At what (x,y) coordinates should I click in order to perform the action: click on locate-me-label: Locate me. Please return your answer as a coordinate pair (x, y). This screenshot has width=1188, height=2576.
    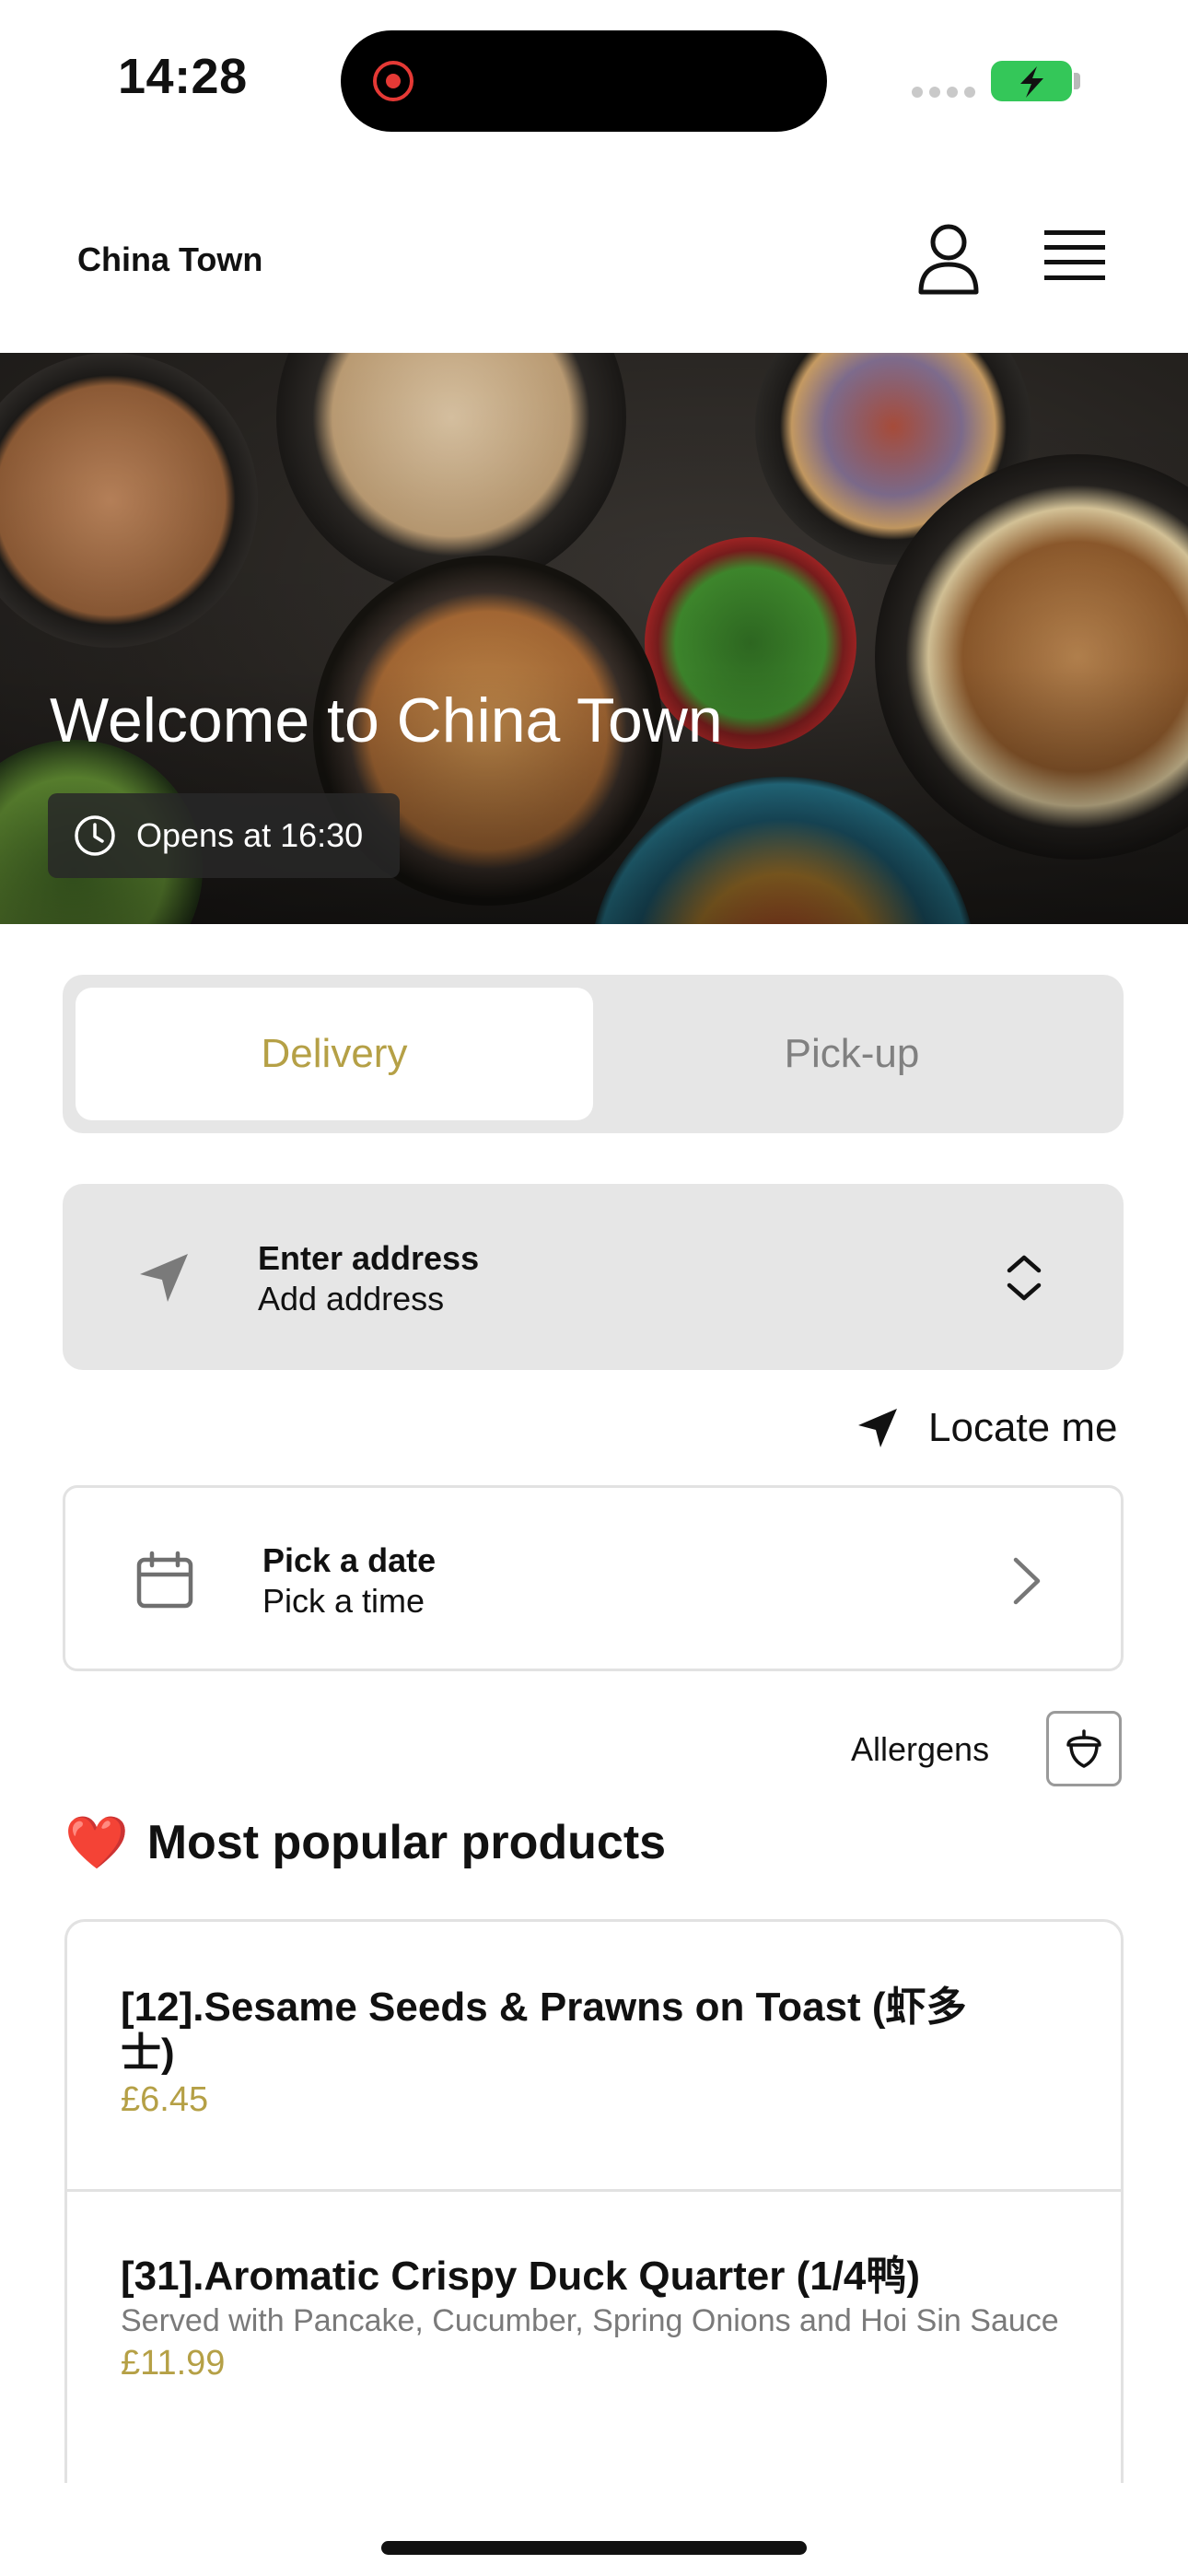
    Looking at the image, I should click on (1023, 1427).